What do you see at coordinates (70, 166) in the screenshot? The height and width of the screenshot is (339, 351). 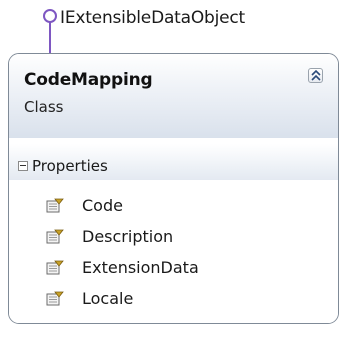 I see `compartment-title: Properties` at bounding box center [70, 166].